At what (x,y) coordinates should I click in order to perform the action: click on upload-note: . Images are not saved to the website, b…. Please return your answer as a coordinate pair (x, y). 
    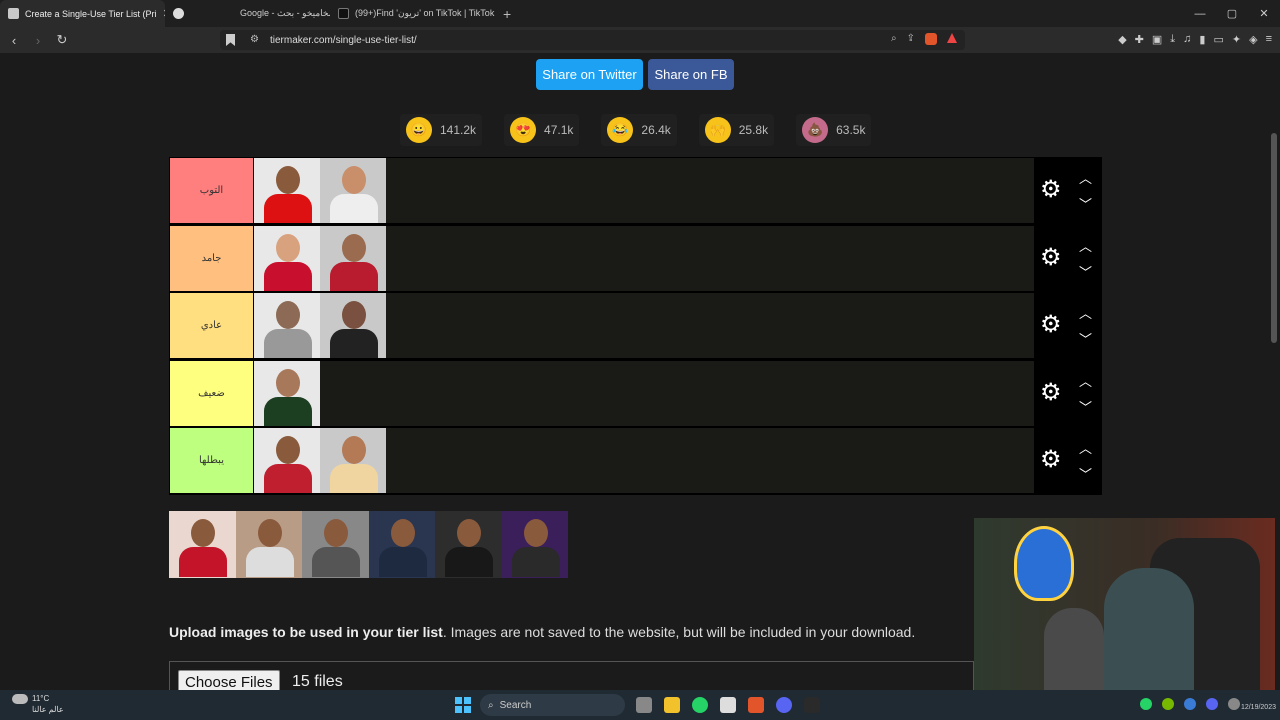
    Looking at the image, I should click on (679, 632).